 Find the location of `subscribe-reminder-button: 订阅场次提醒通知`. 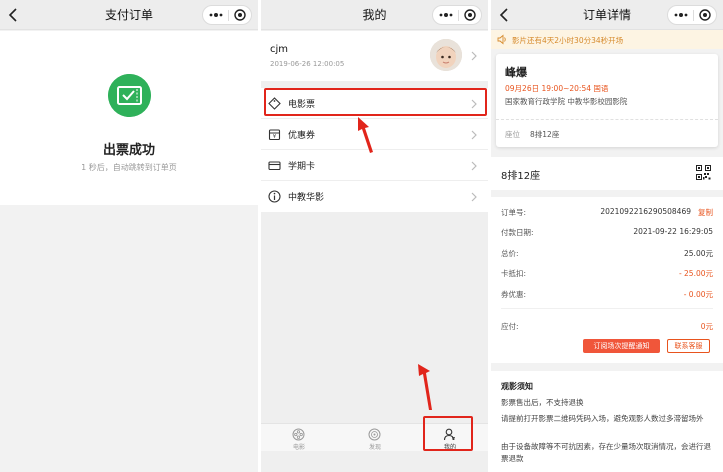

subscribe-reminder-button: 订阅场次提醒通知 is located at coordinates (621, 346).